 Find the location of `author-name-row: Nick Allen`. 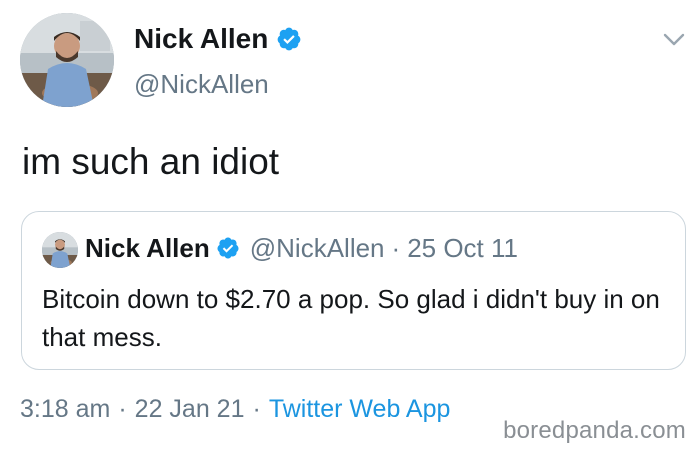

author-name-row: Nick Allen is located at coordinates (218, 39).